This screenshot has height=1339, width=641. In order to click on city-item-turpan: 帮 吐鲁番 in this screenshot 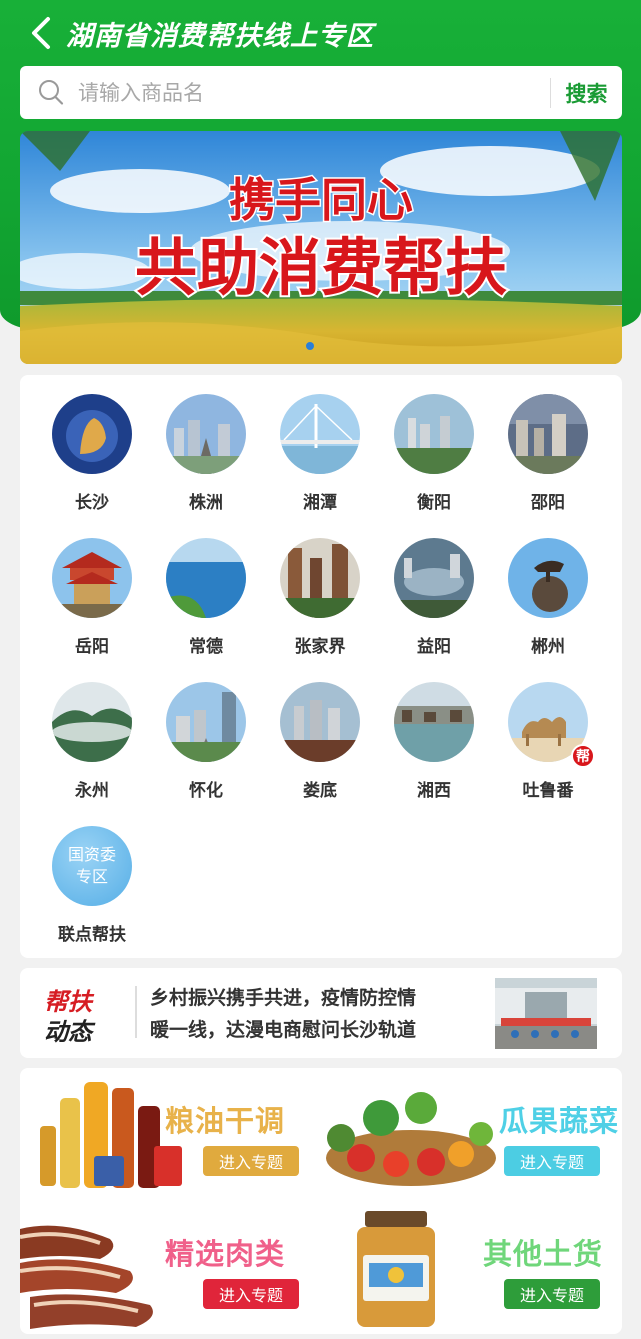, I will do `click(548, 747)`.